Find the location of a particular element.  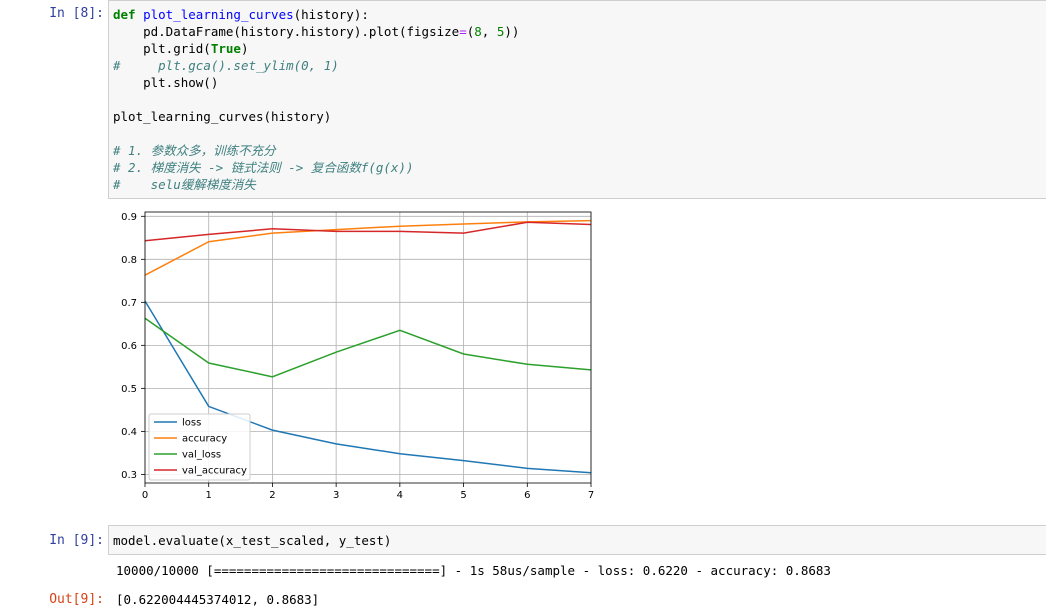

y-tick-label: 0.6 is located at coordinates (129, 346).